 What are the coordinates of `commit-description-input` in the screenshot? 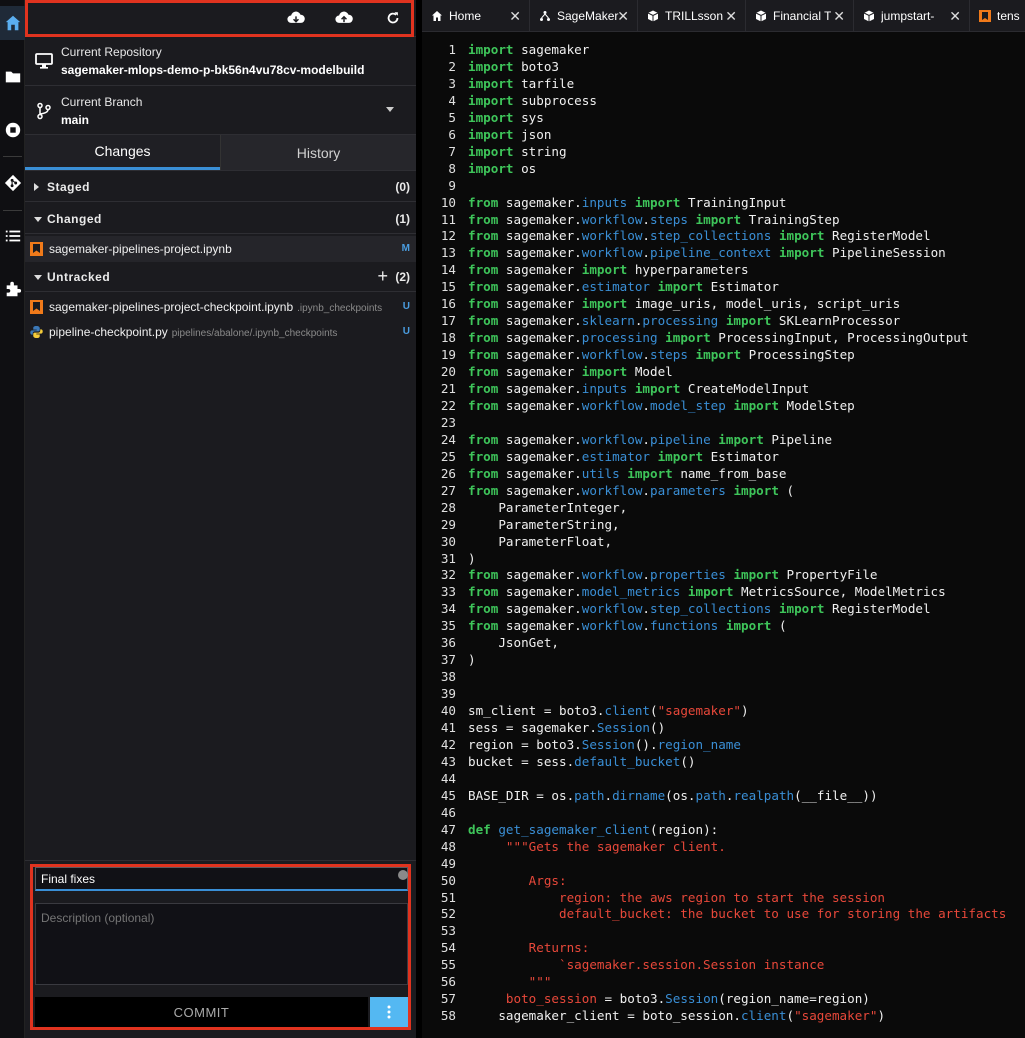 It's located at (221, 944).